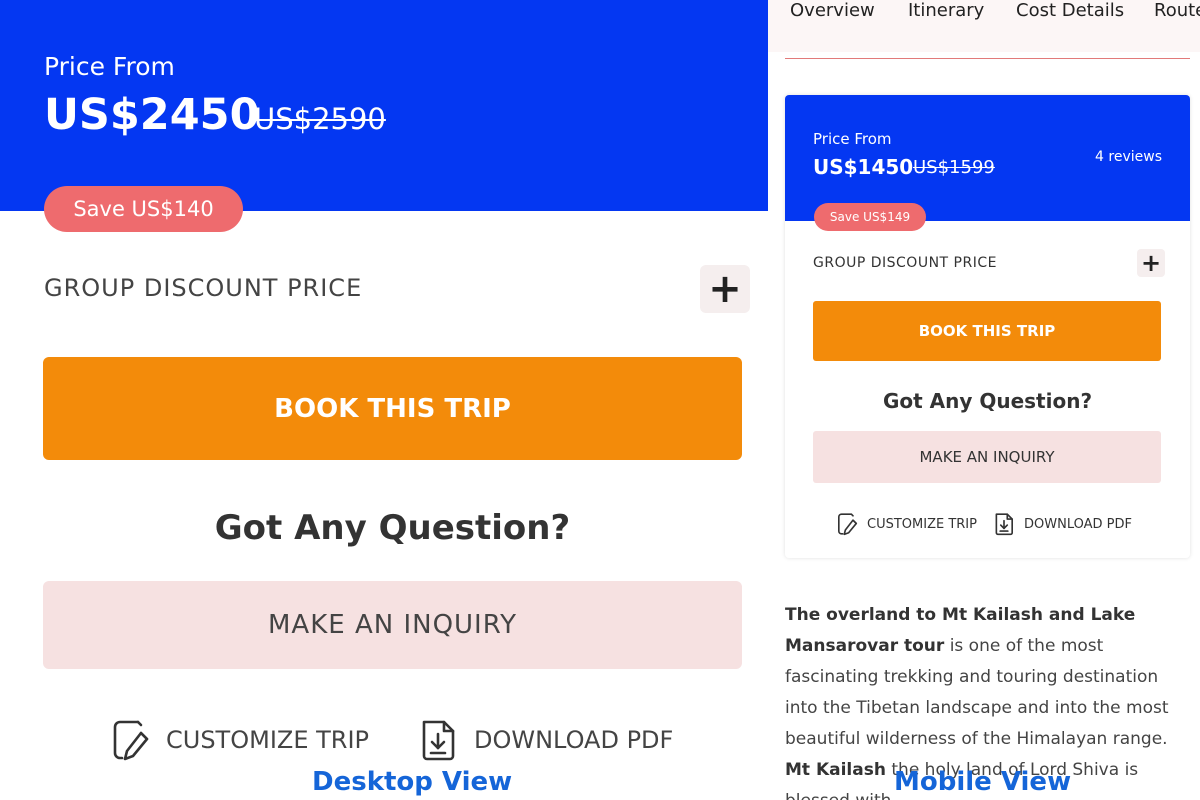 The width and height of the screenshot is (1200, 800). Describe the element at coordinates (983, 782) in the screenshot. I see `mobile-view-caption: Mobile View` at that location.